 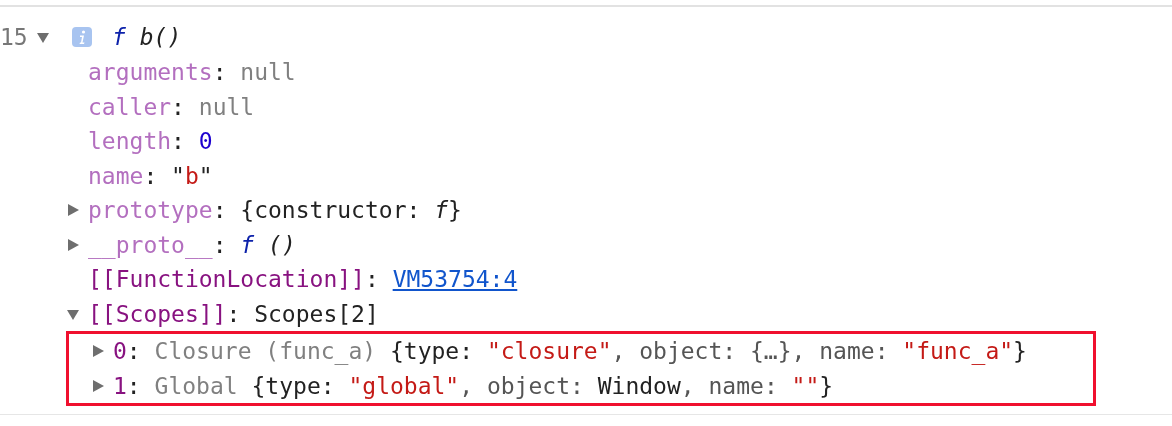 I want to click on property-line: prototype: {constructor: f}, so click(x=275, y=210).